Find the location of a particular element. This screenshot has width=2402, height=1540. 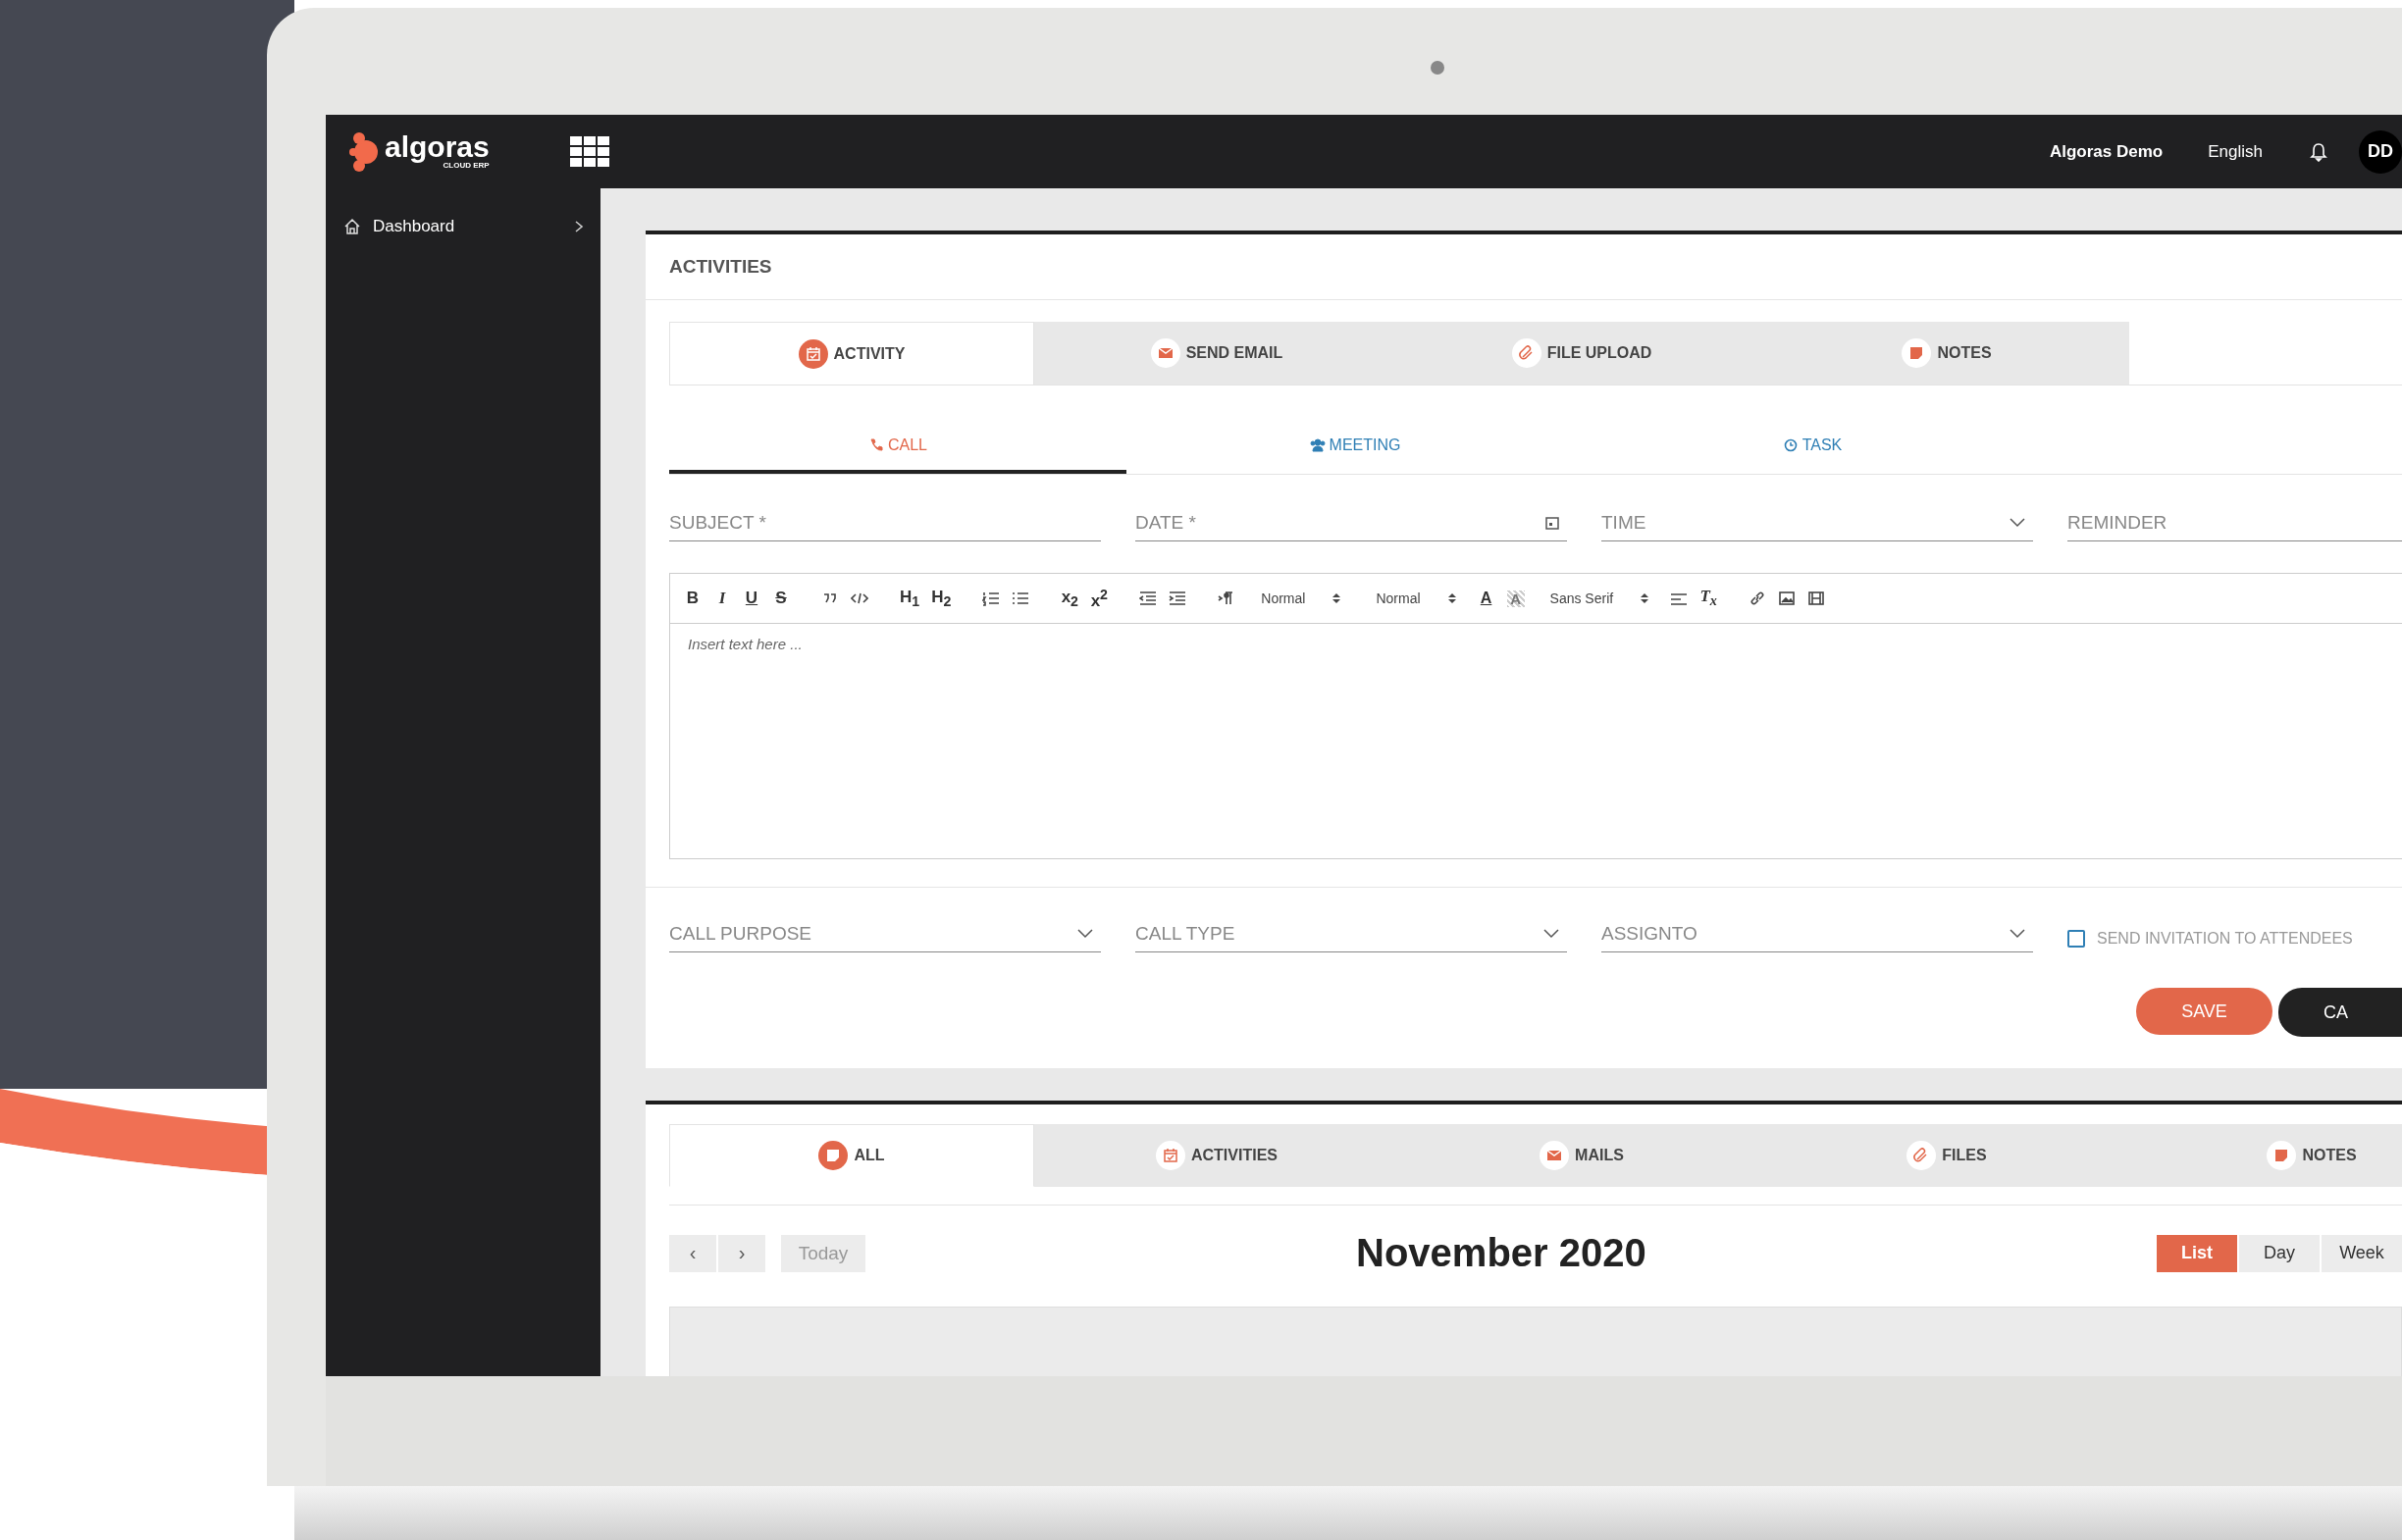

previous-button: ‹ is located at coordinates (692, 1253).